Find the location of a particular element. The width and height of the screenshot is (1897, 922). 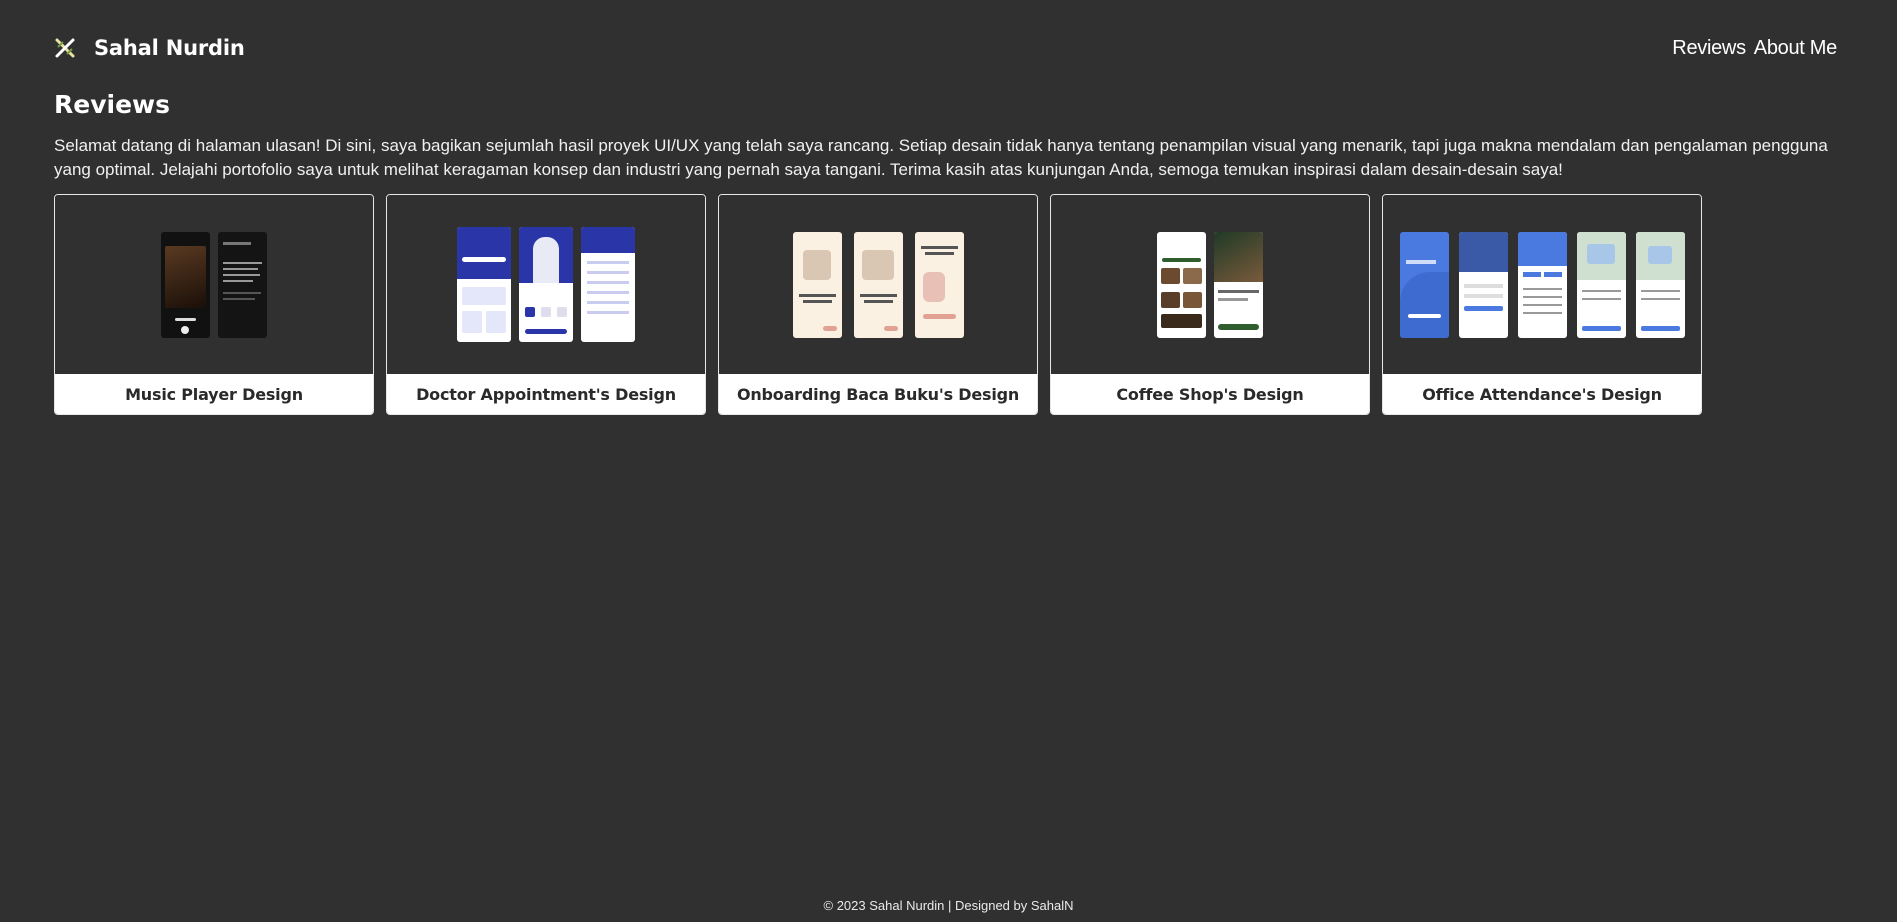

design-card-office-attendance: Office Attendance's Design is located at coordinates (1542, 304).